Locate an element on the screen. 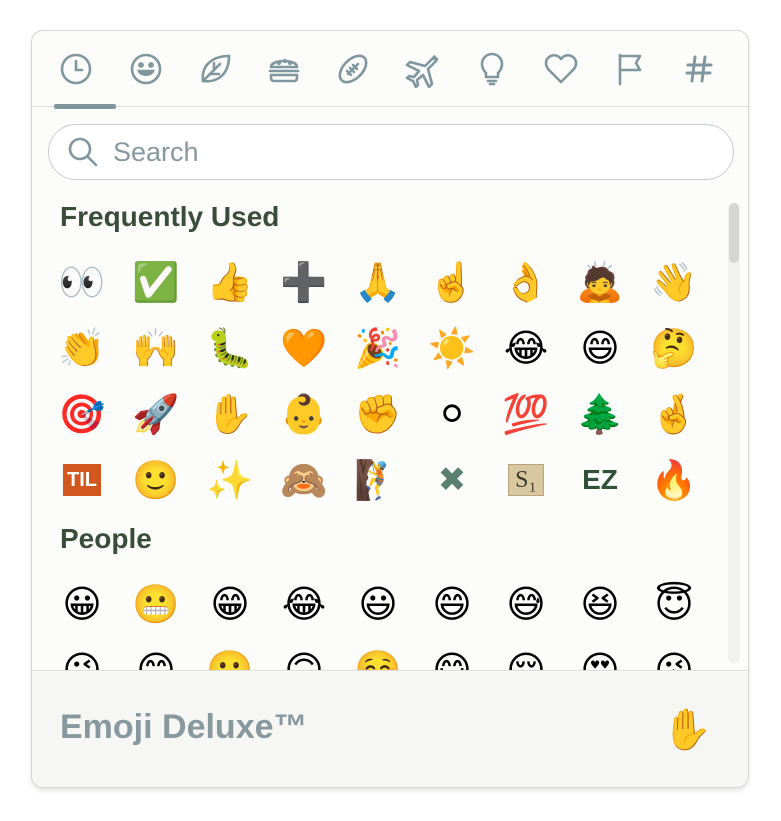 Image resolution: width=781 pixels, height=821 pixels. emoji-button: 😁 is located at coordinates (230, 604).